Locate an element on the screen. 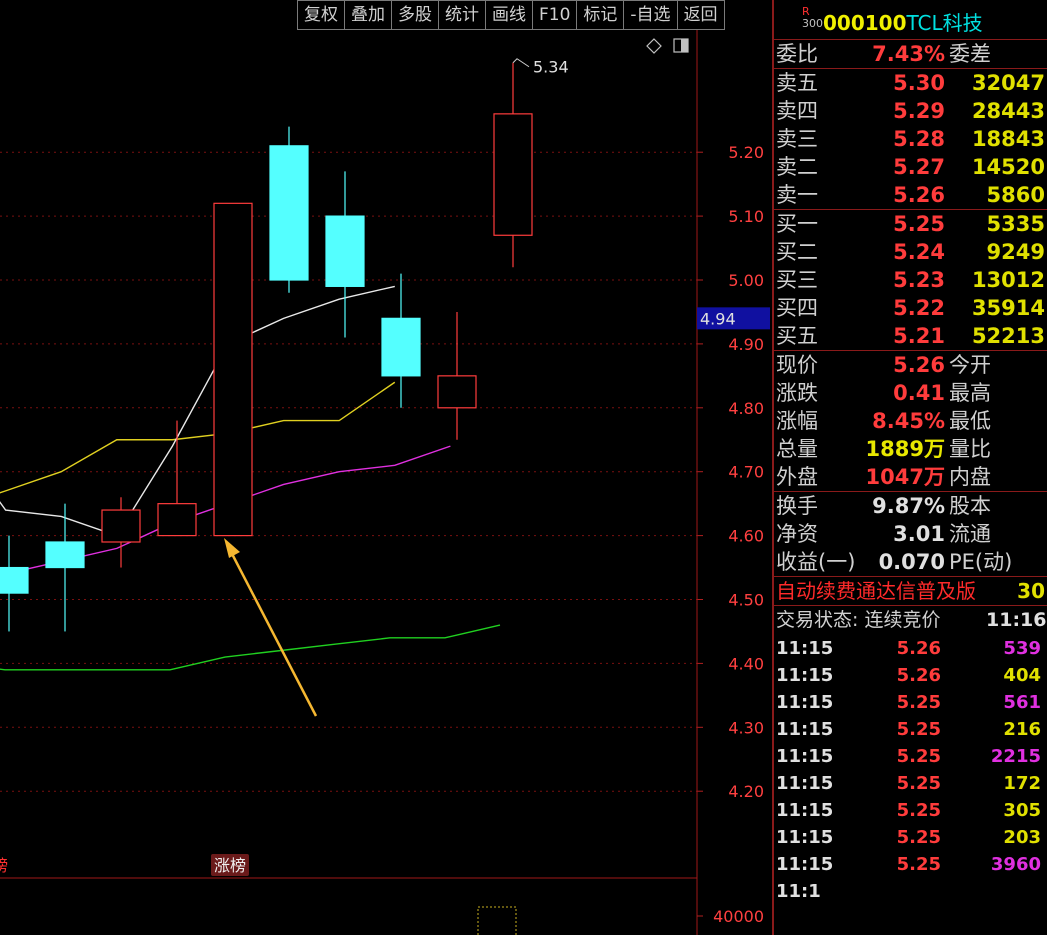 The image size is (1047, 935). buy-order-row: 买五 5.21 52213 is located at coordinates (910, 336).